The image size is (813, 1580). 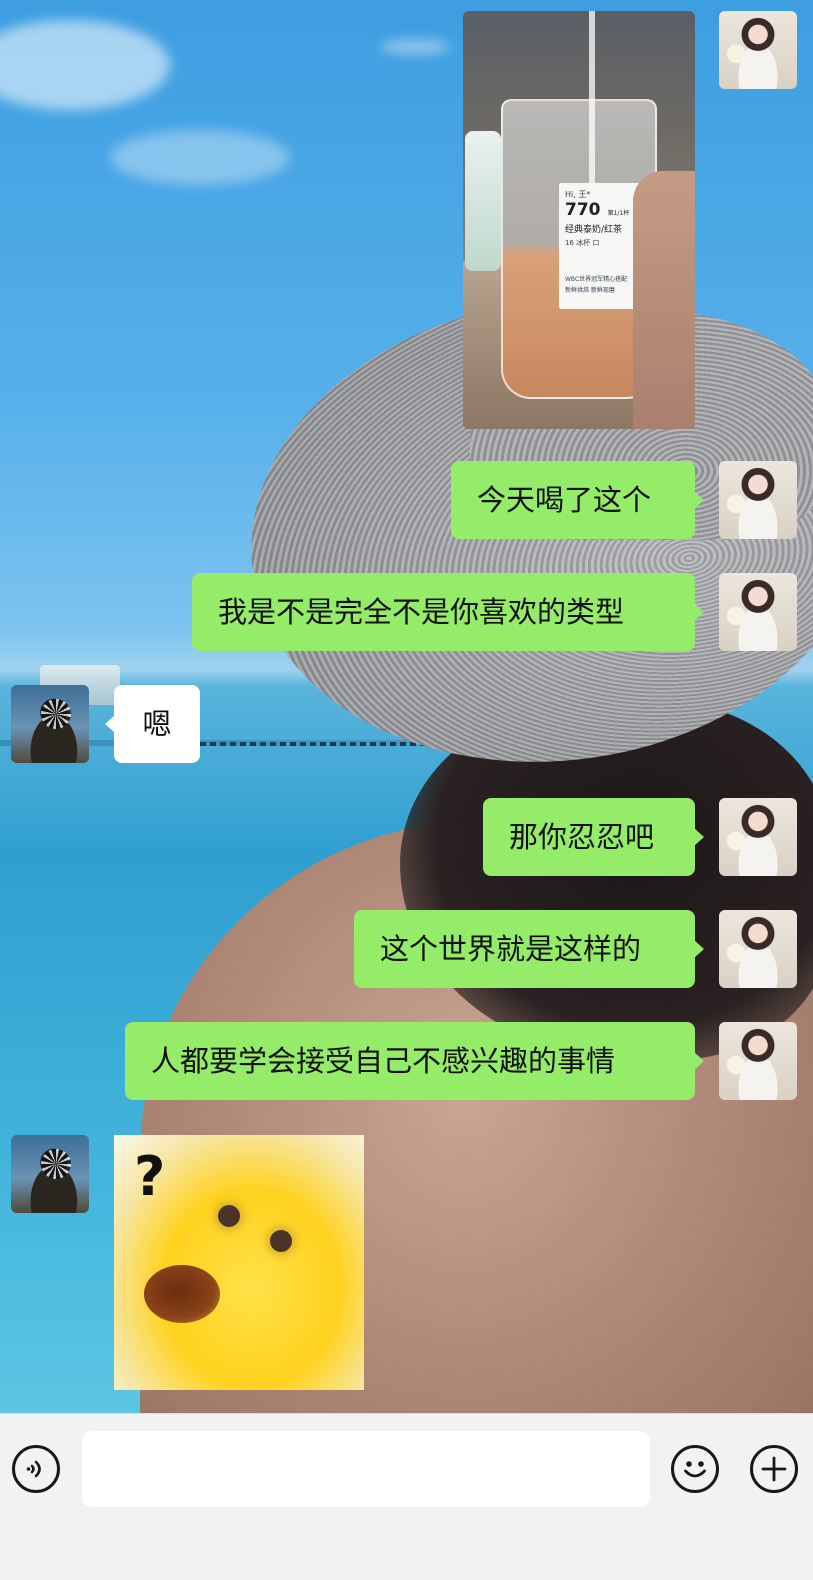 I want to click on add-button, so click(x=774, y=1469).